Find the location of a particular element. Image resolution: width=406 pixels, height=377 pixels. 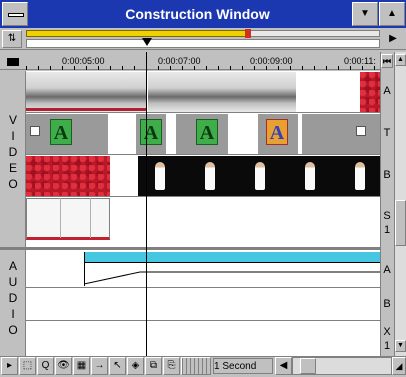

out-point-tool-button: ⎘ is located at coordinates (171, 366).